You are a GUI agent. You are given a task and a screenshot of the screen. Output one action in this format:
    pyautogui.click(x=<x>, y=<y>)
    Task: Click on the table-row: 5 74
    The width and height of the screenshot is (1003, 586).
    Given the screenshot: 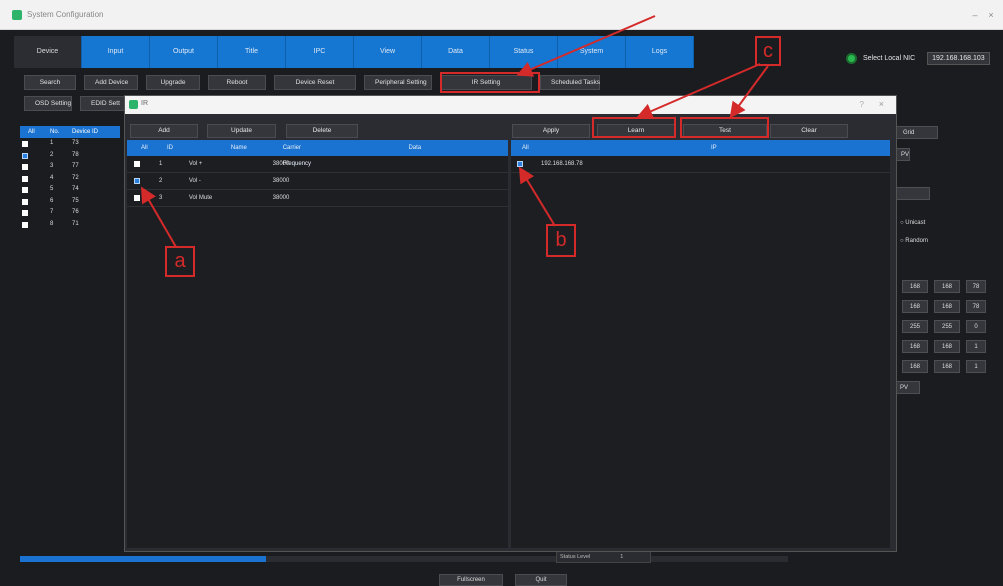 What is the action you would take?
    pyautogui.click(x=70, y=190)
    